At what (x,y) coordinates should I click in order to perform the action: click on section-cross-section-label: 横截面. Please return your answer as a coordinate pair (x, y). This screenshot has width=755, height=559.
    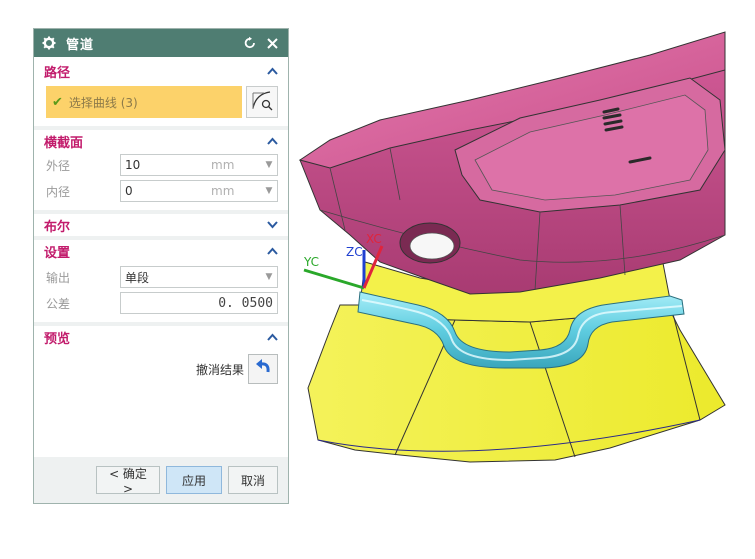
    Looking at the image, I should click on (64, 143).